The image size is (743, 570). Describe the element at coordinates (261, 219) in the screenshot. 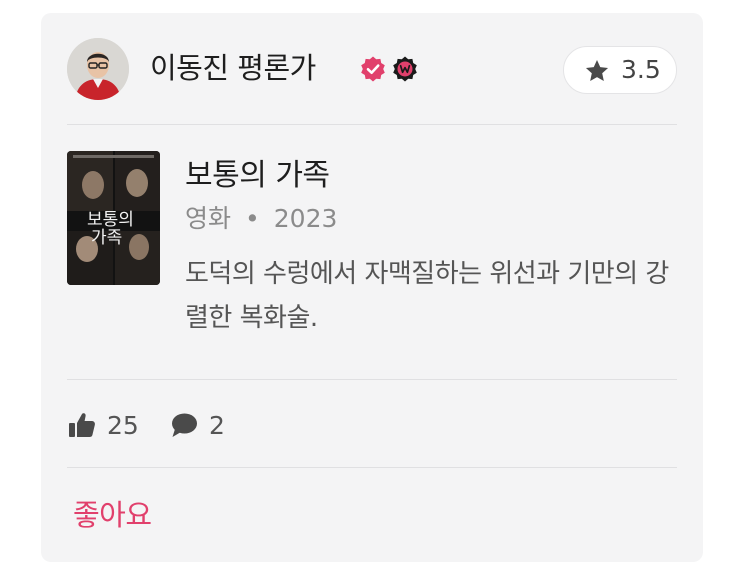

I see `movie-meta: 영화 • 2023` at that location.